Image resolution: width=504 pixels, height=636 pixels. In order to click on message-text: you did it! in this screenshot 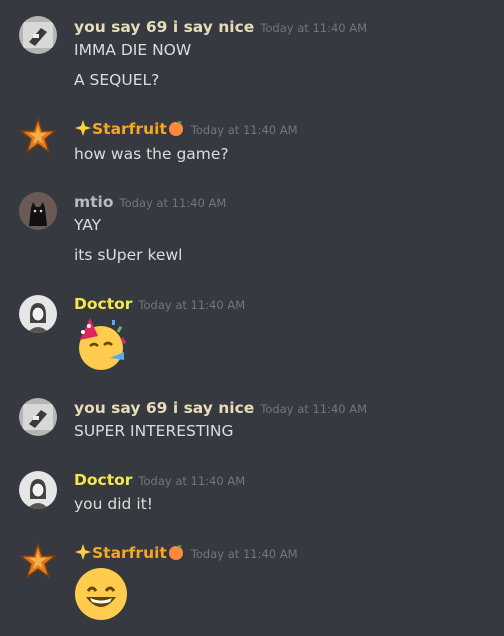, I will do `click(113, 504)`.